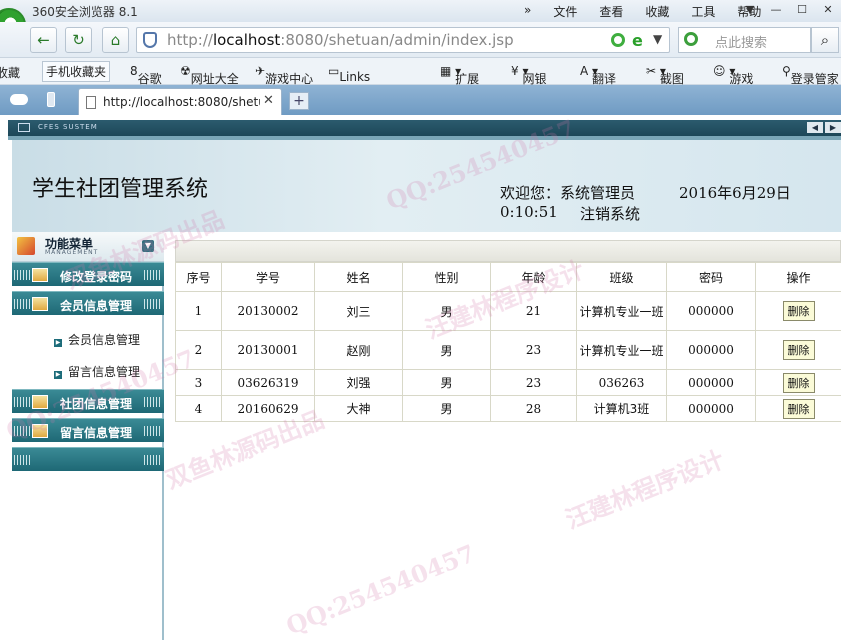 This screenshot has height=640, width=841. Describe the element at coordinates (621, 382) in the screenshot. I see `cell-class: 036263` at that location.